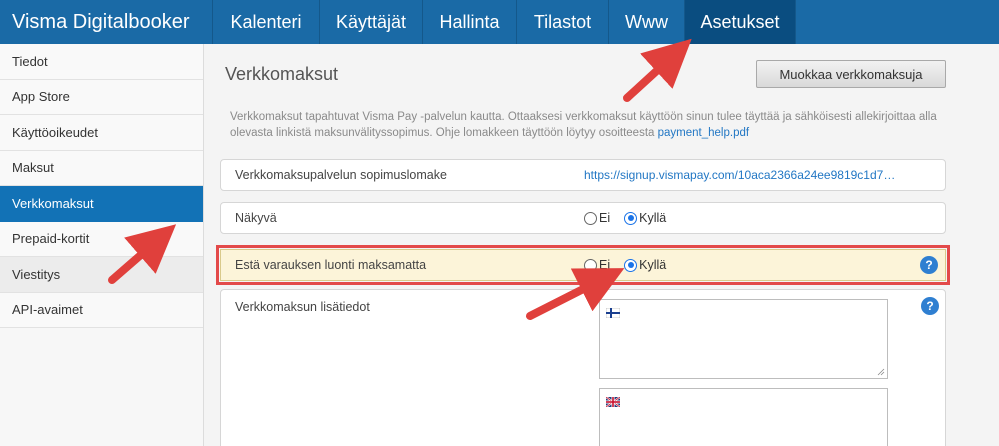 This screenshot has height=446, width=999. Describe the element at coordinates (743, 417) in the screenshot. I see `extra-info-textarea-en` at that location.